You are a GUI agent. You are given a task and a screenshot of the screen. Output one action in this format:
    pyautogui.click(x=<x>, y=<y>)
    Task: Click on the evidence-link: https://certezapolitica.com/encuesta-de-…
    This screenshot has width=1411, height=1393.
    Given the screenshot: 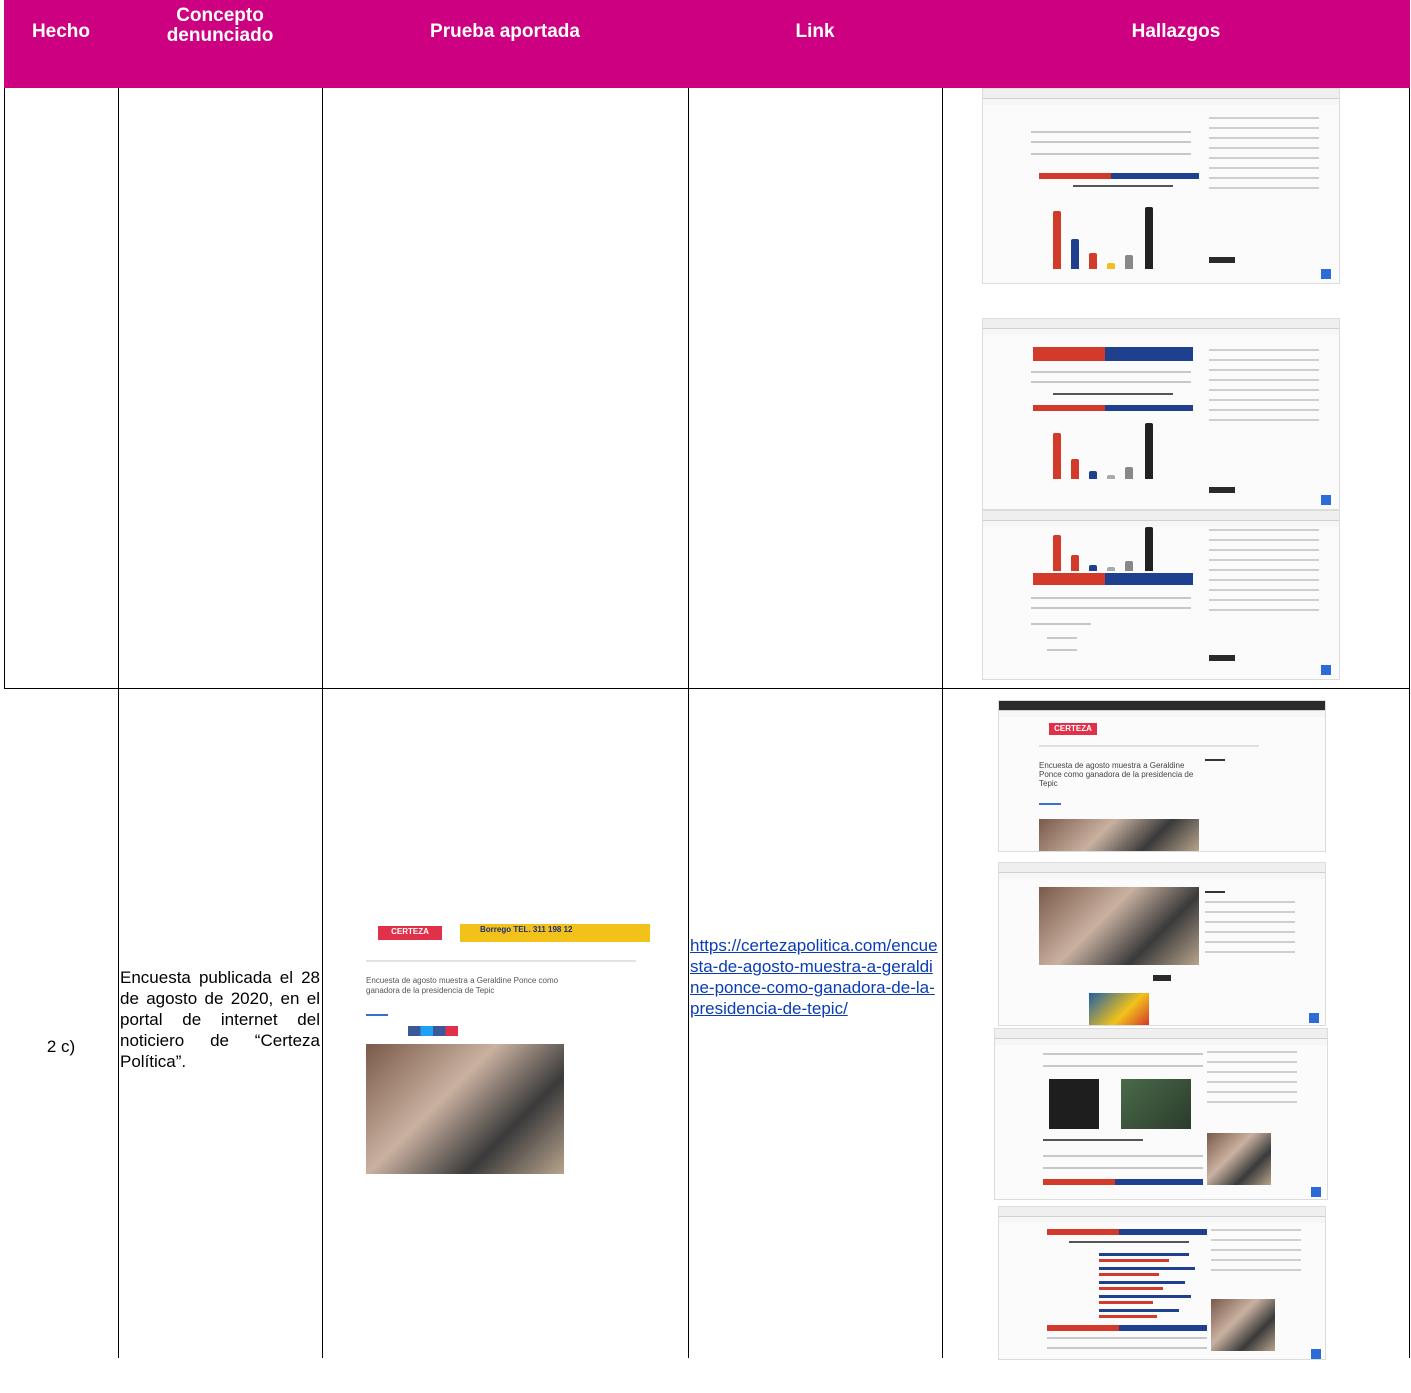 What is the action you would take?
    pyautogui.click(x=815, y=977)
    